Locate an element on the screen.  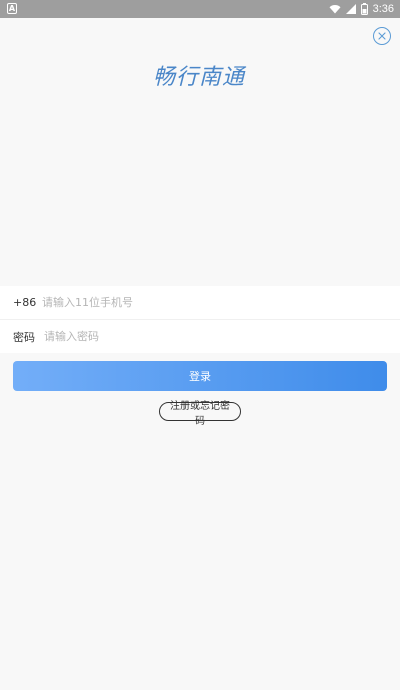
signal-icon is located at coordinates (350, 9).